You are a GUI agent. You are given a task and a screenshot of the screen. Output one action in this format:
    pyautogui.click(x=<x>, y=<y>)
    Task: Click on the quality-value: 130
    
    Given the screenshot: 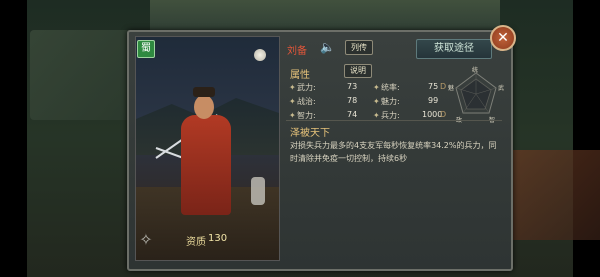 What is the action you would take?
    pyautogui.click(x=218, y=238)
    